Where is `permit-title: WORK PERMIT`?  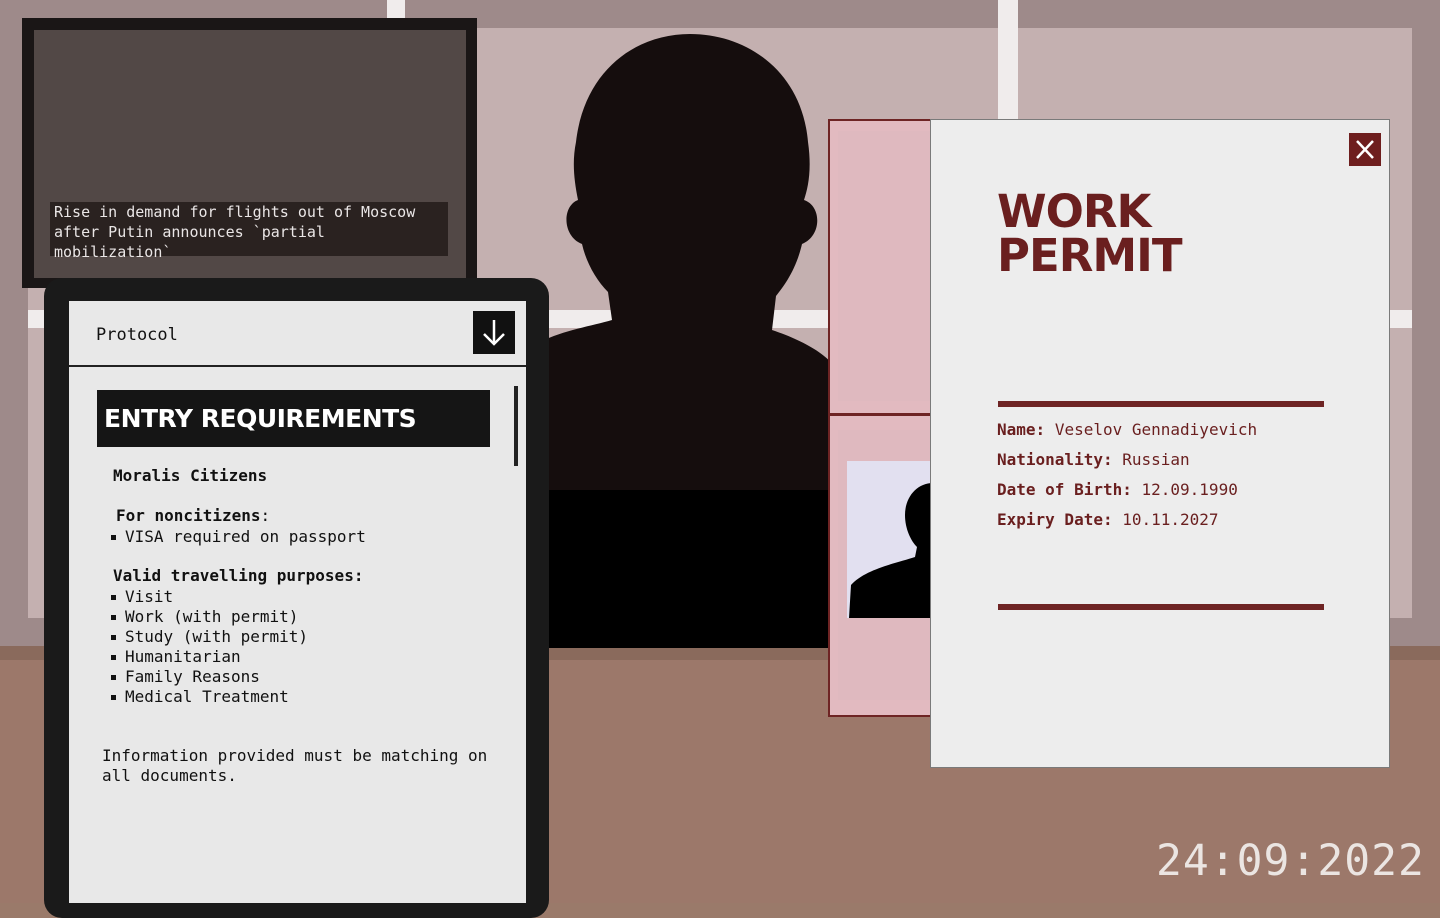
permit-title: WORK PERMIT is located at coordinates (1090, 233).